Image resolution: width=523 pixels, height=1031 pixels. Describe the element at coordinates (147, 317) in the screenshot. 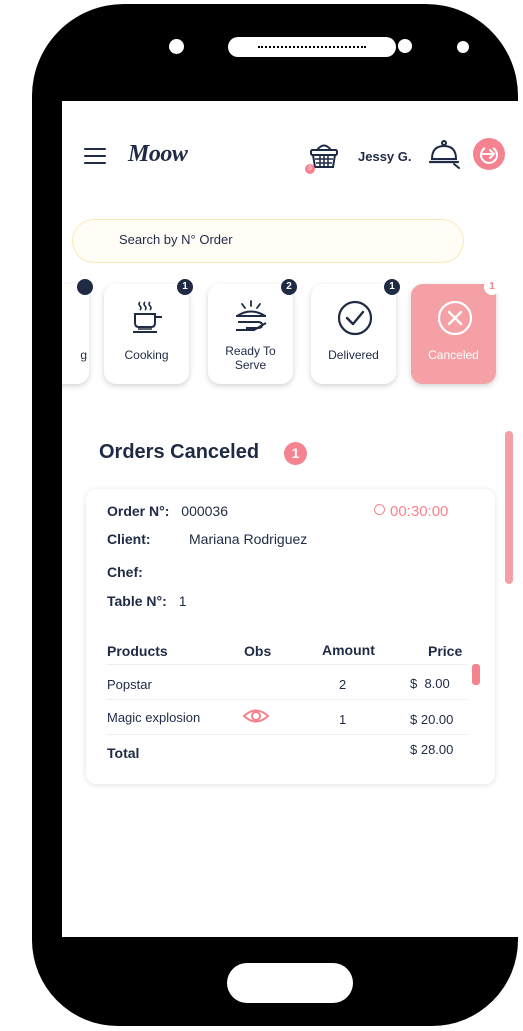

I see `cooking-pot-icon` at that location.